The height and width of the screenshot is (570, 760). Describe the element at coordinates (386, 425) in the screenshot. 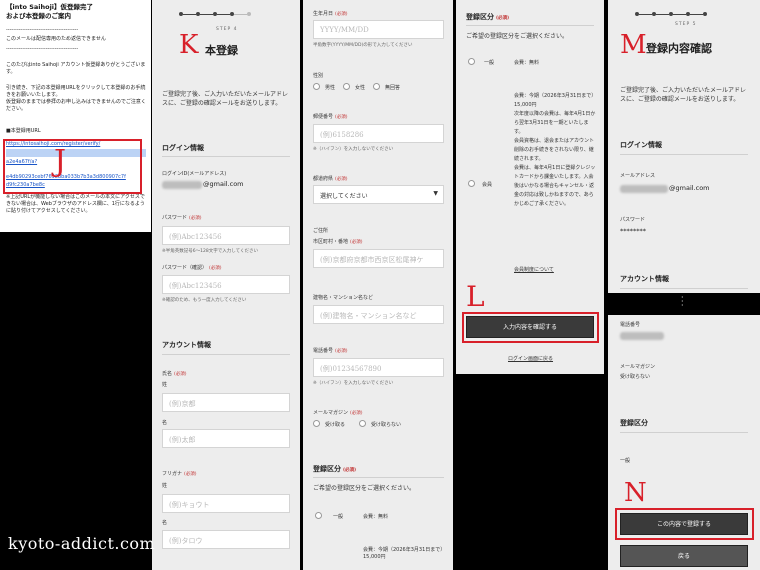

I see `magazine-option-label: 受け取らない` at that location.